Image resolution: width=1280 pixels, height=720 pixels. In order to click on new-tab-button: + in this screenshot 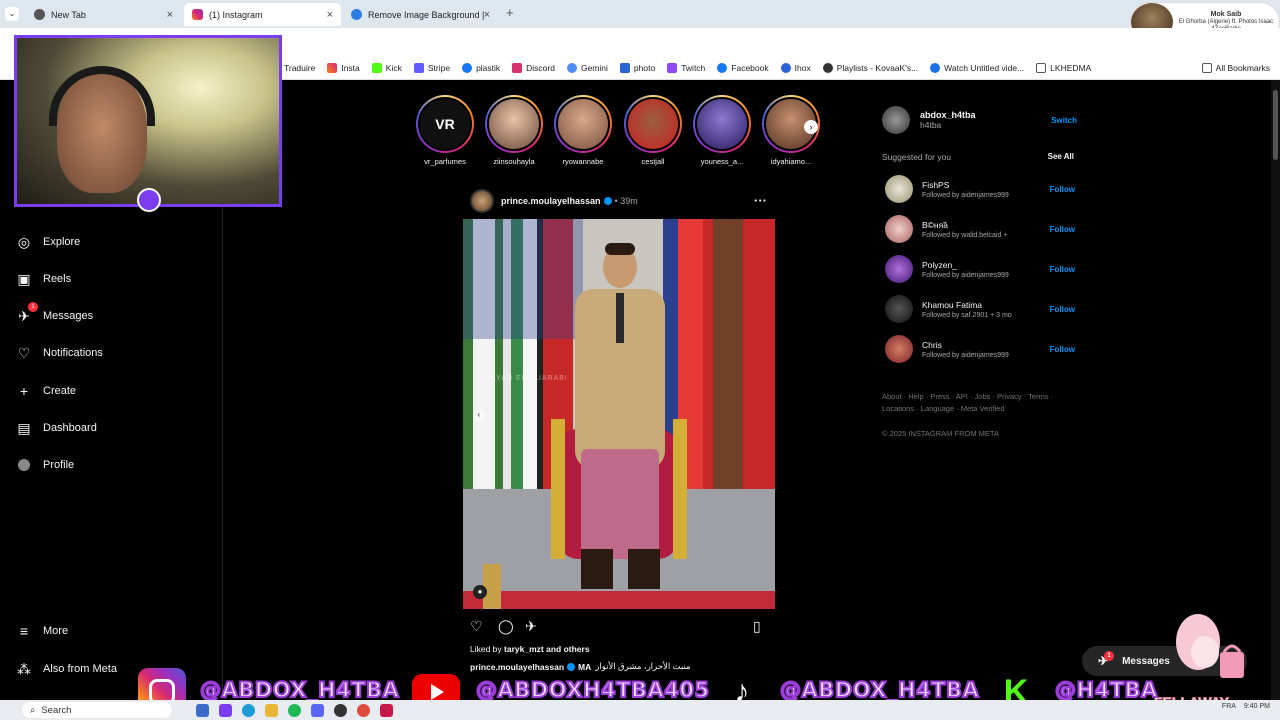, I will do `click(510, 12)`.